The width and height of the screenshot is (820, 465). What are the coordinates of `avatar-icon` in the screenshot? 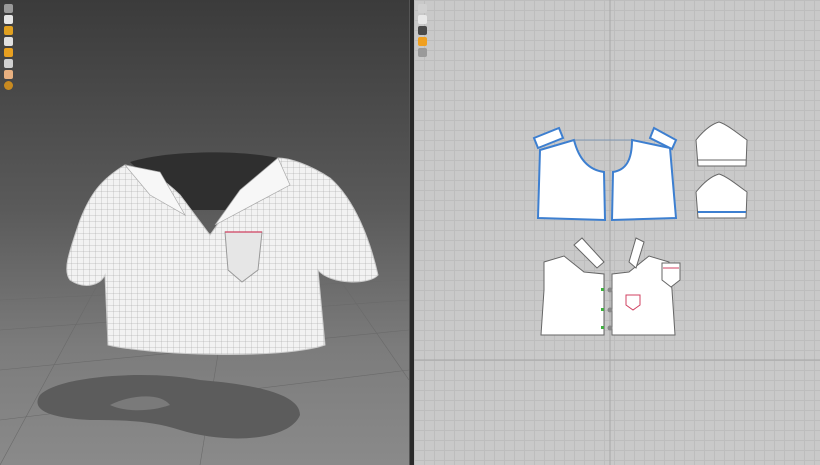 It's located at (8, 41).